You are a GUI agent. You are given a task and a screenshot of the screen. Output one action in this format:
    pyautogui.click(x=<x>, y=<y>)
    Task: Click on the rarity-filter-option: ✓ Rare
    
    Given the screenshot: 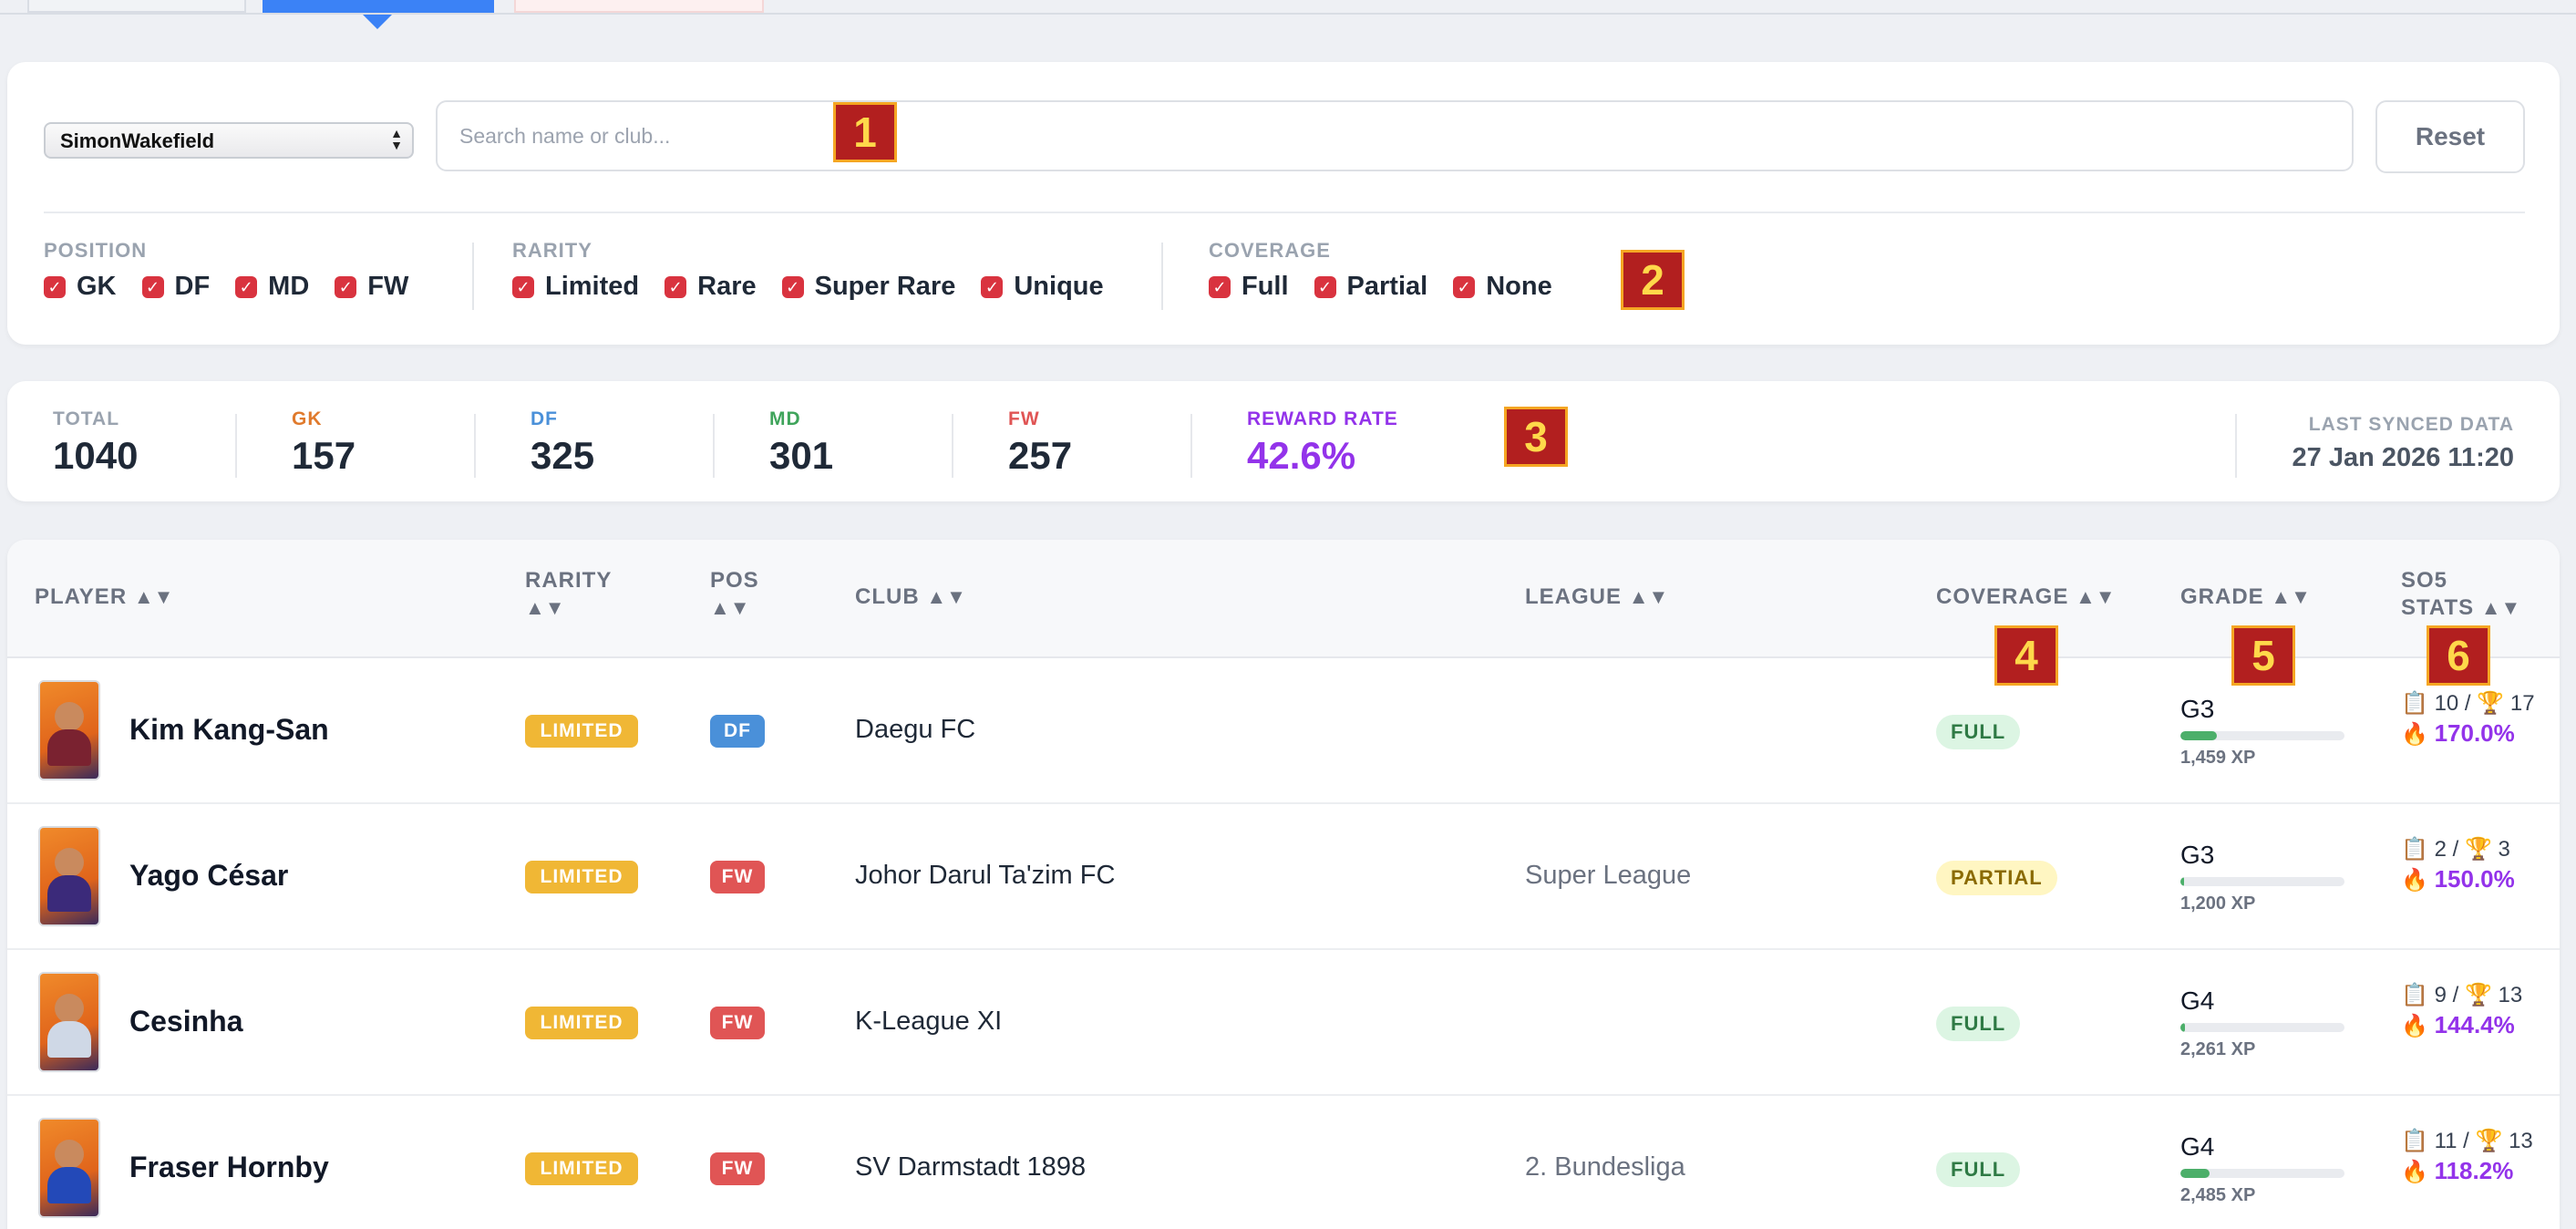 What is the action you would take?
    pyautogui.click(x=711, y=287)
    